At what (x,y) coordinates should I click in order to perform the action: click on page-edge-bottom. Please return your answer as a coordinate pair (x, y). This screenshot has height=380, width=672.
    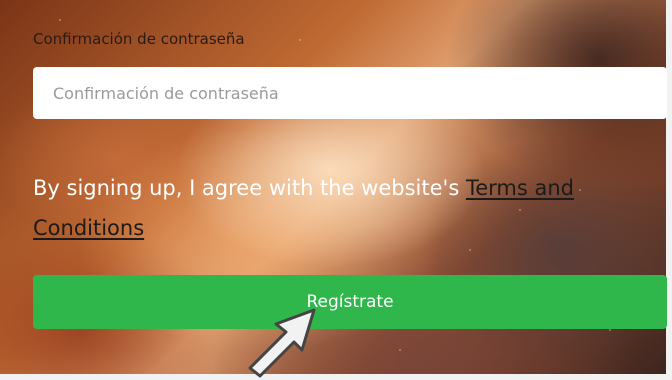
    Looking at the image, I should click on (336, 377).